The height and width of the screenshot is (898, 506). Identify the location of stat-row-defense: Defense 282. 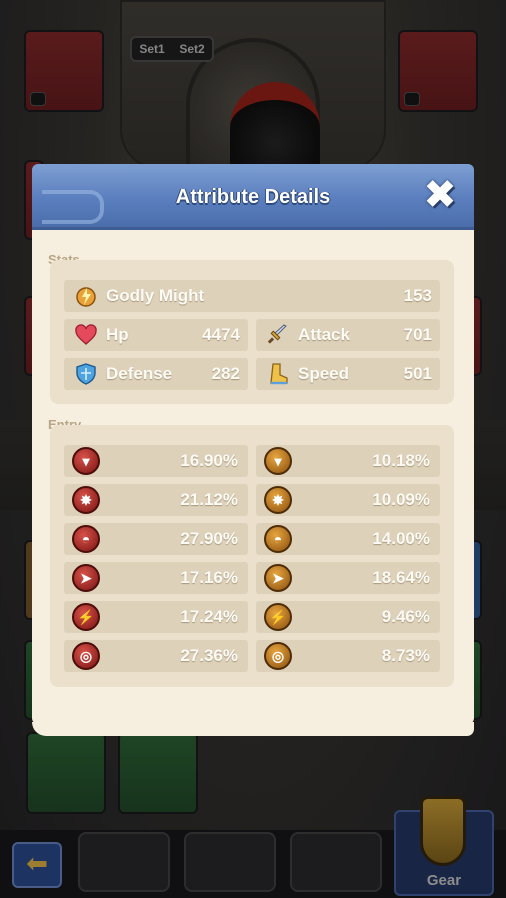
(156, 374).